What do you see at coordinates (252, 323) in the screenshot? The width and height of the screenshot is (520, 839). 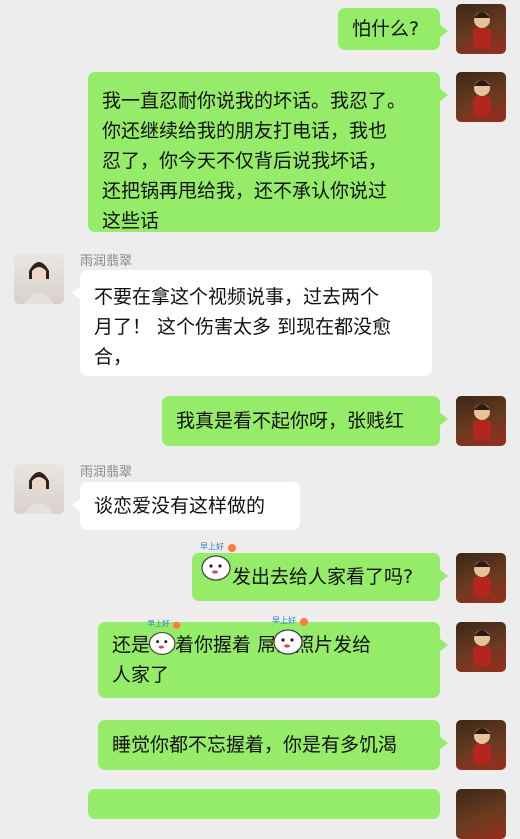 I see `message-bubble: 不要在拿这个视频说事，过去两个 月了！ 这个伤害太多 到现在都没愈 合，` at bounding box center [252, 323].